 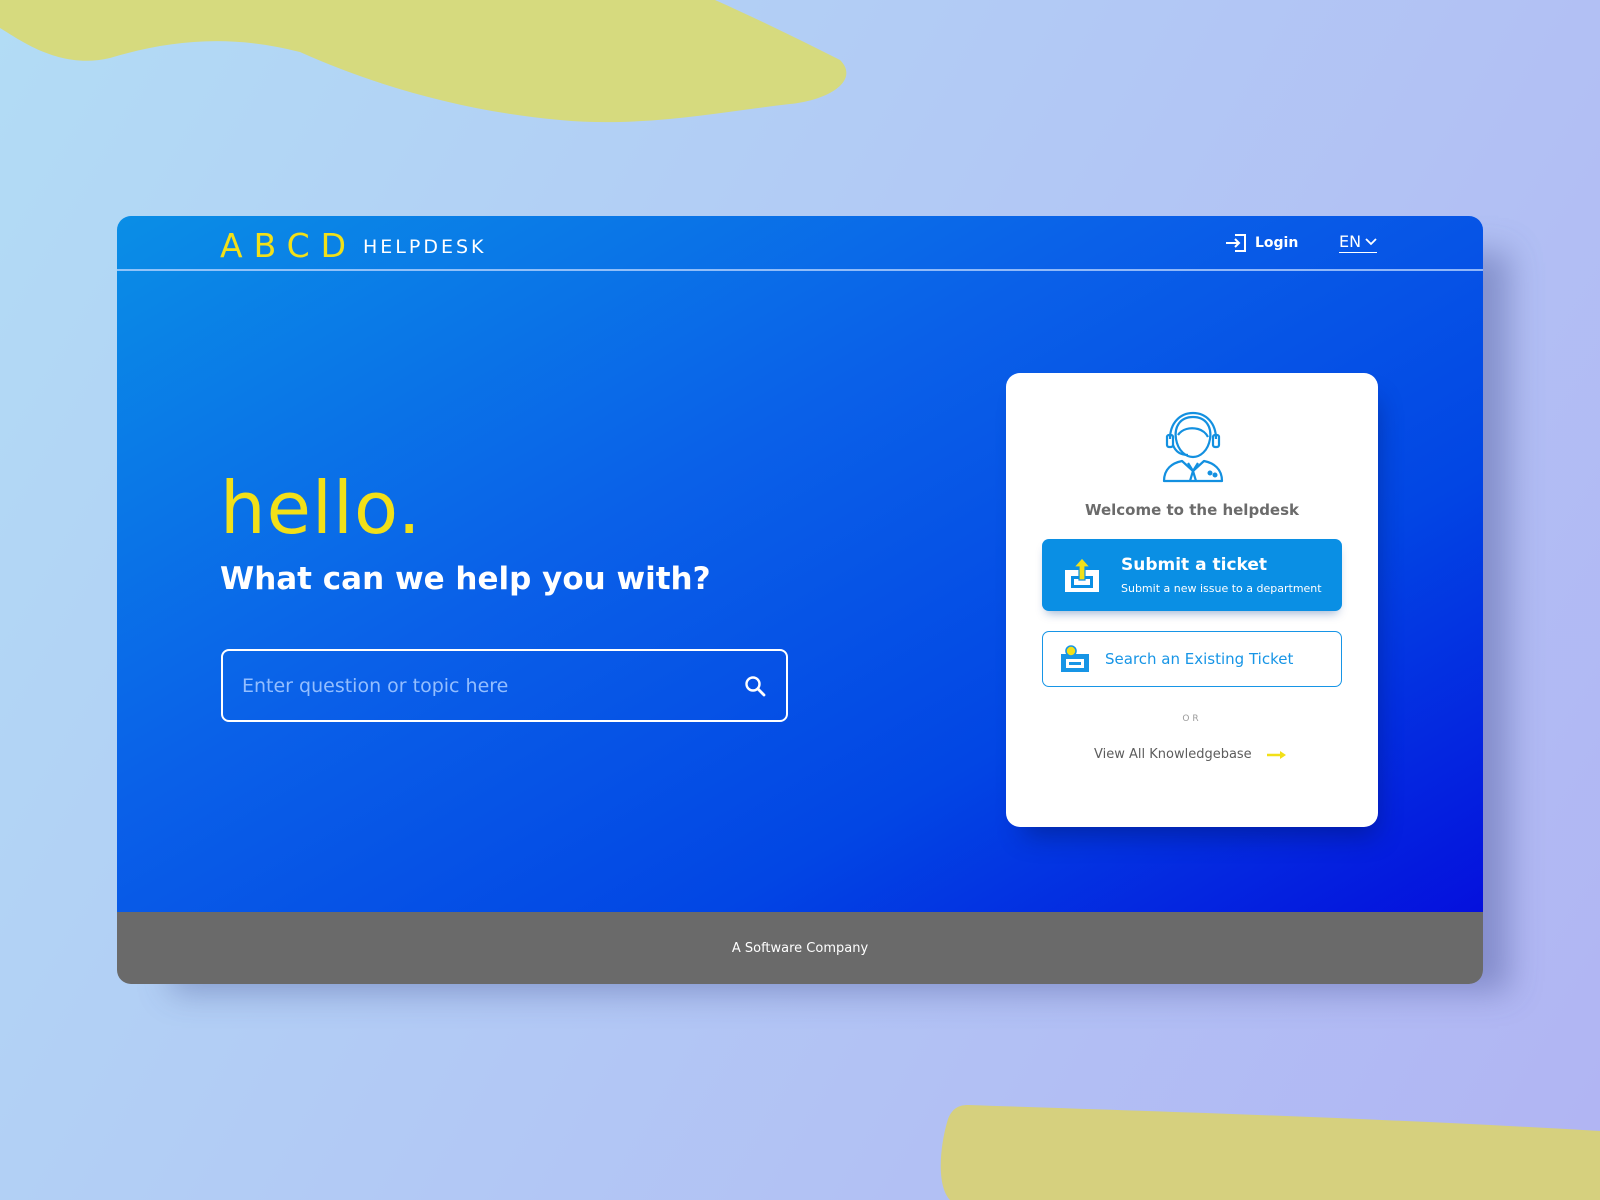 What do you see at coordinates (800, 243) in the screenshot?
I see `top-navigation-bar: ABCD HELPDESK Login EN` at bounding box center [800, 243].